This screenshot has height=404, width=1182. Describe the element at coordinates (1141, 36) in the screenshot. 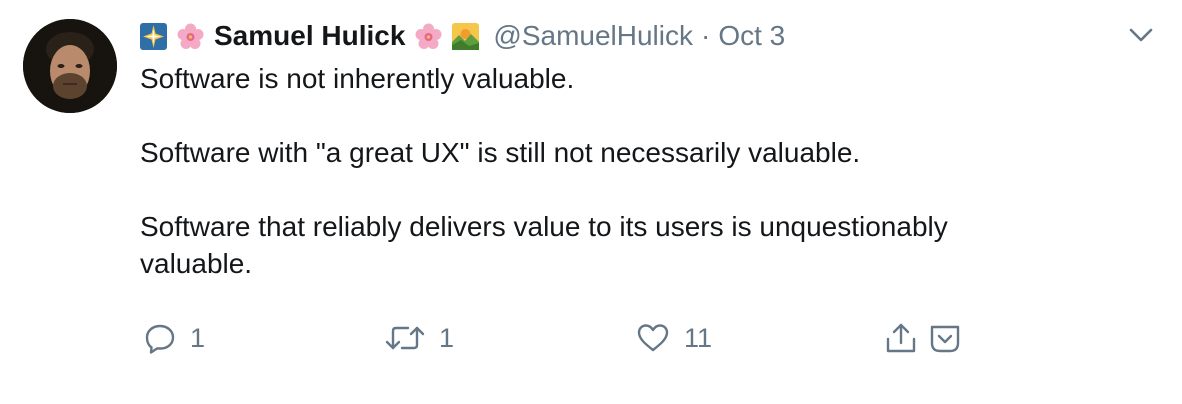

I see `chevron-down-icon` at that location.